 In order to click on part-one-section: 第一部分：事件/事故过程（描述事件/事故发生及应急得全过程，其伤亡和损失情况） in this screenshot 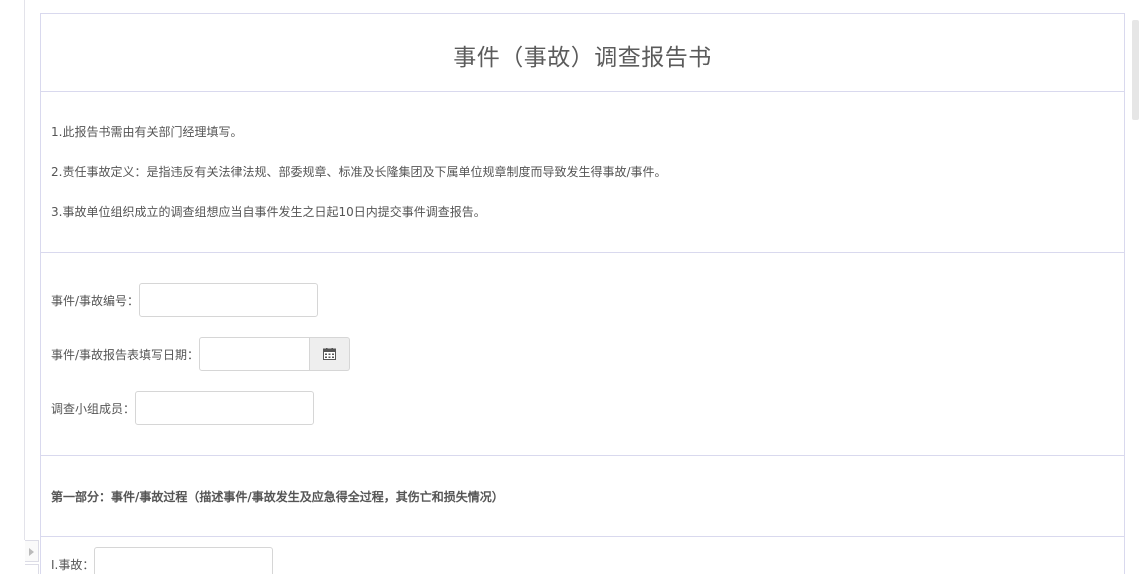, I will do `click(582, 496)`.